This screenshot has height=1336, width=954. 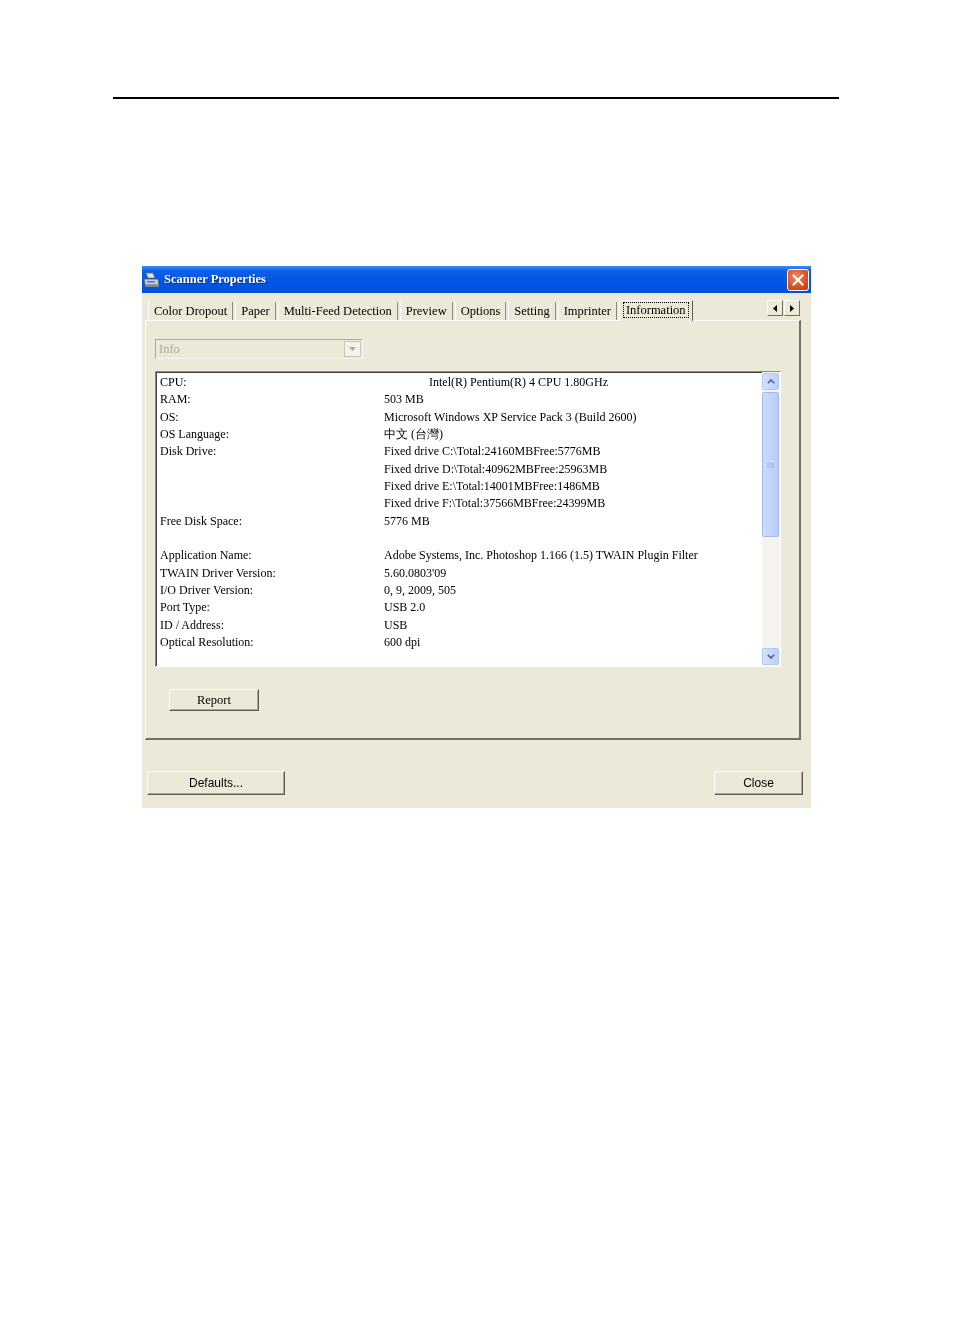 What do you see at coordinates (496, 469) in the screenshot?
I see `info-value: Fixed drive D:\Total:40962MBFree:25963MB` at bounding box center [496, 469].